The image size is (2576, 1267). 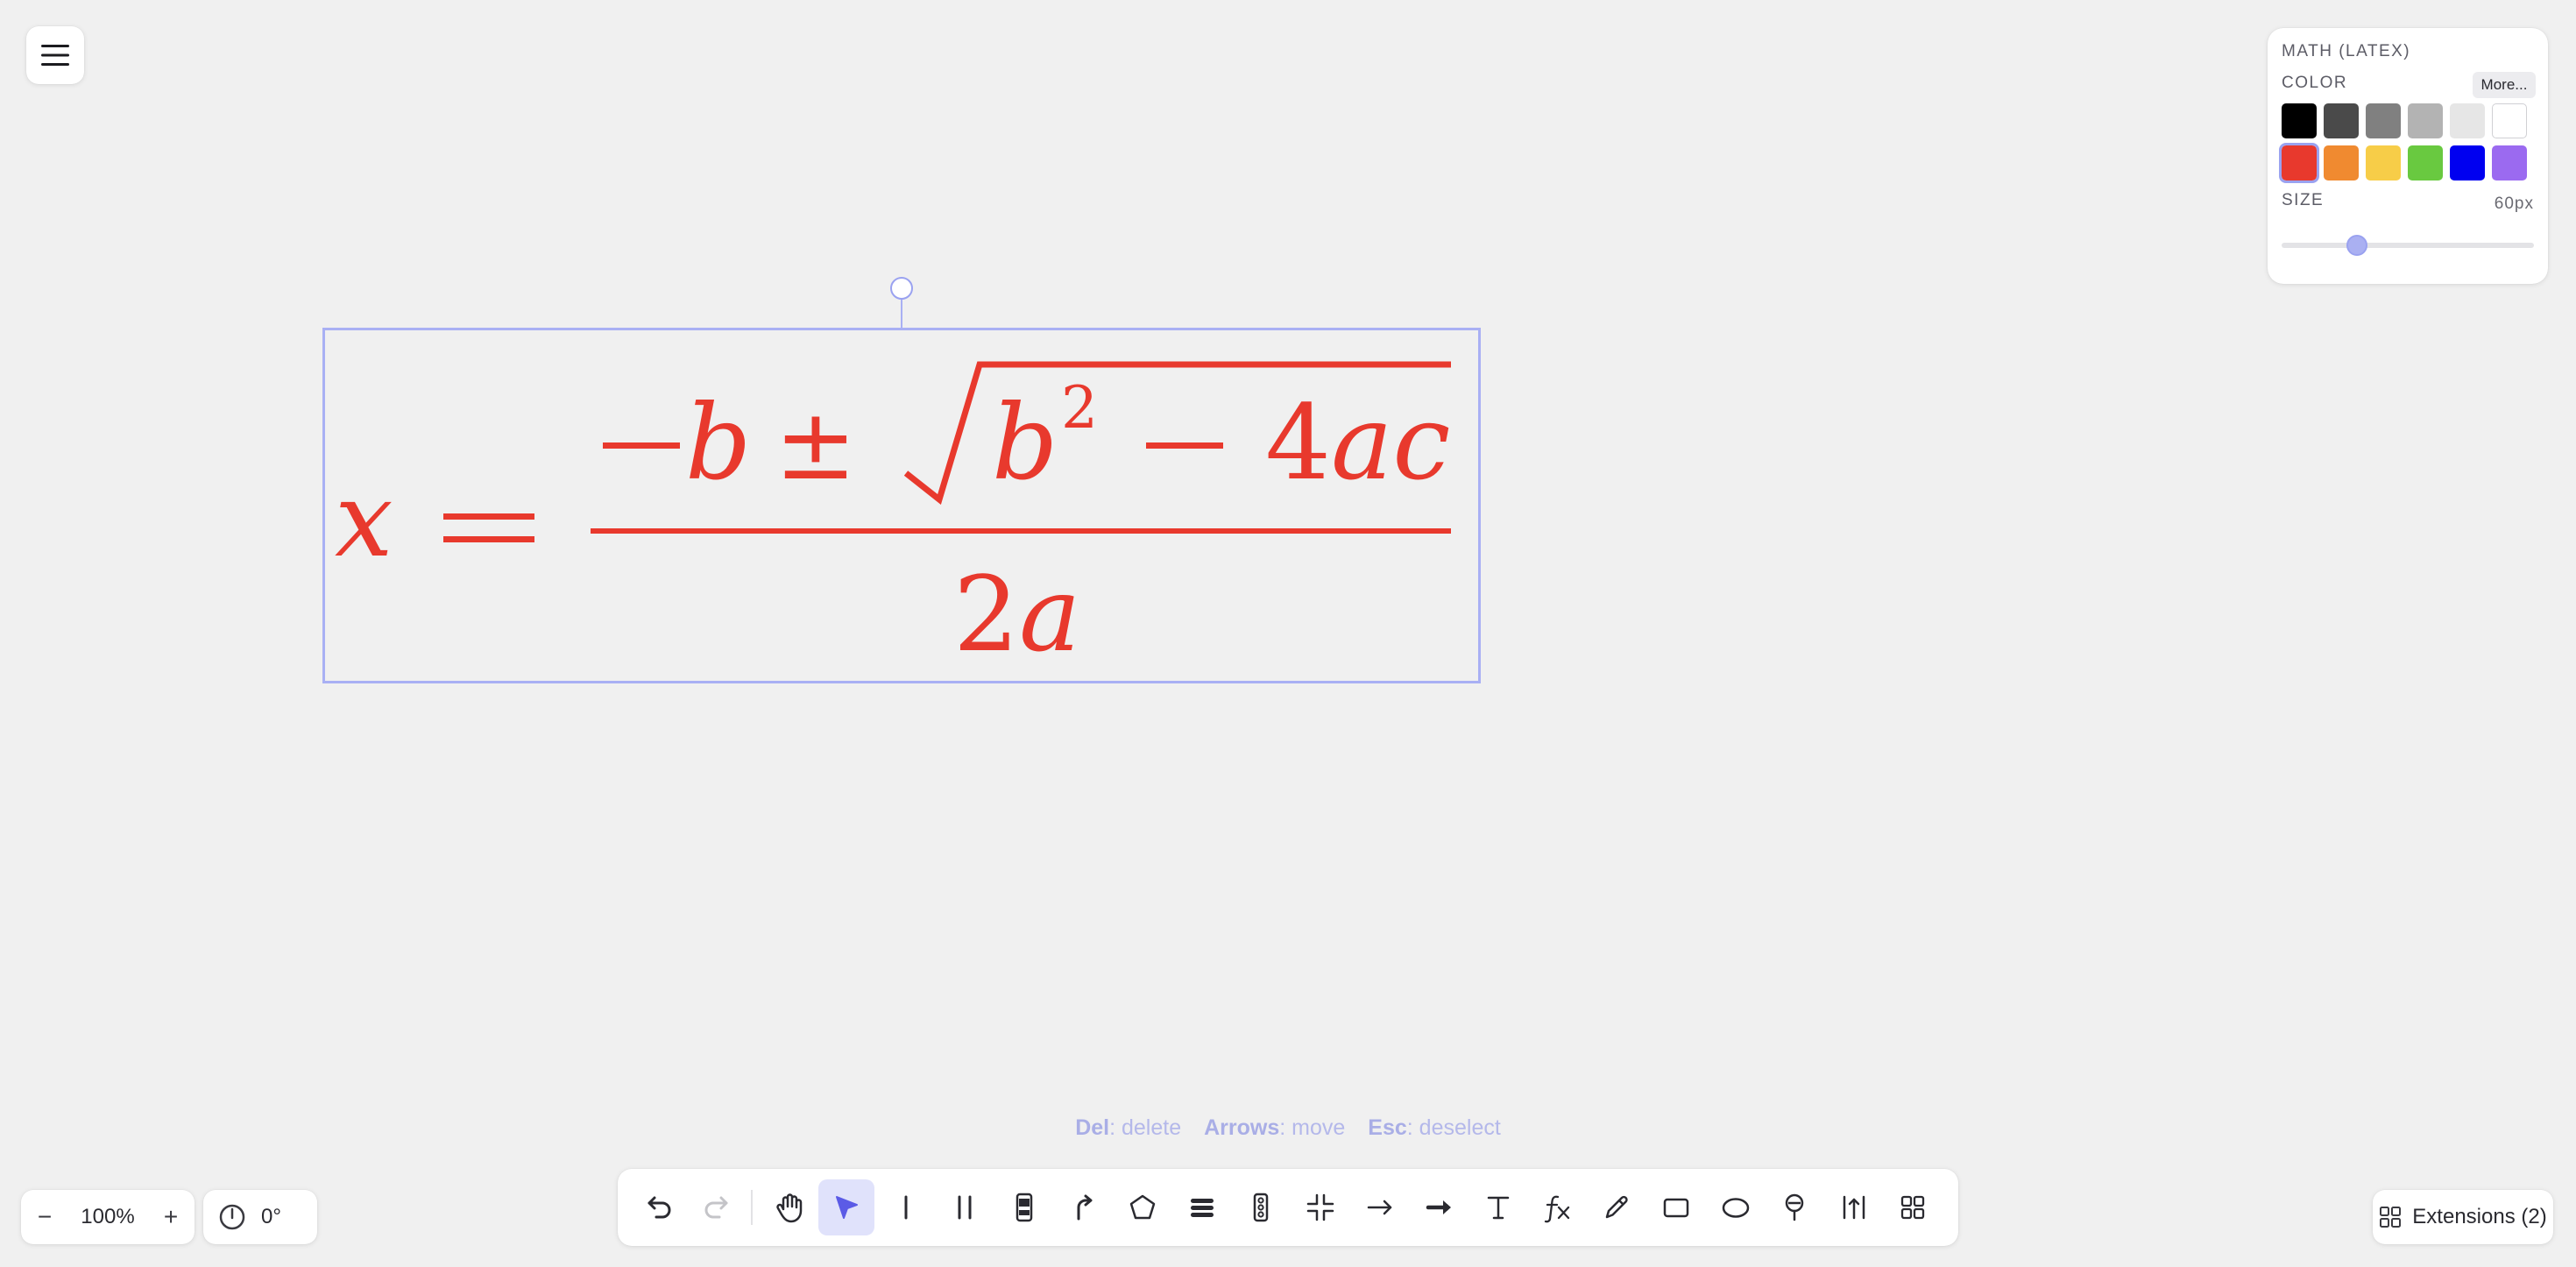 I want to click on panel-title: MATH (LATEX), so click(x=2346, y=51).